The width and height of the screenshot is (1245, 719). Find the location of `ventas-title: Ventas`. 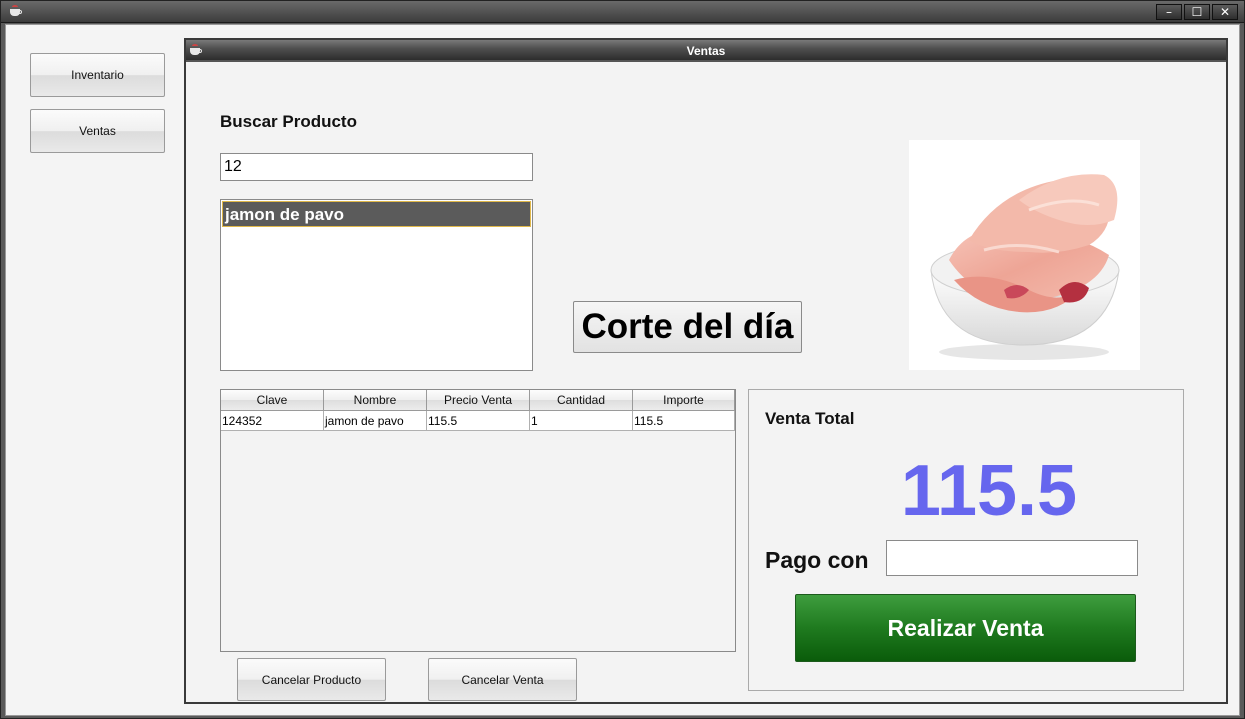

ventas-title: Ventas is located at coordinates (706, 51).